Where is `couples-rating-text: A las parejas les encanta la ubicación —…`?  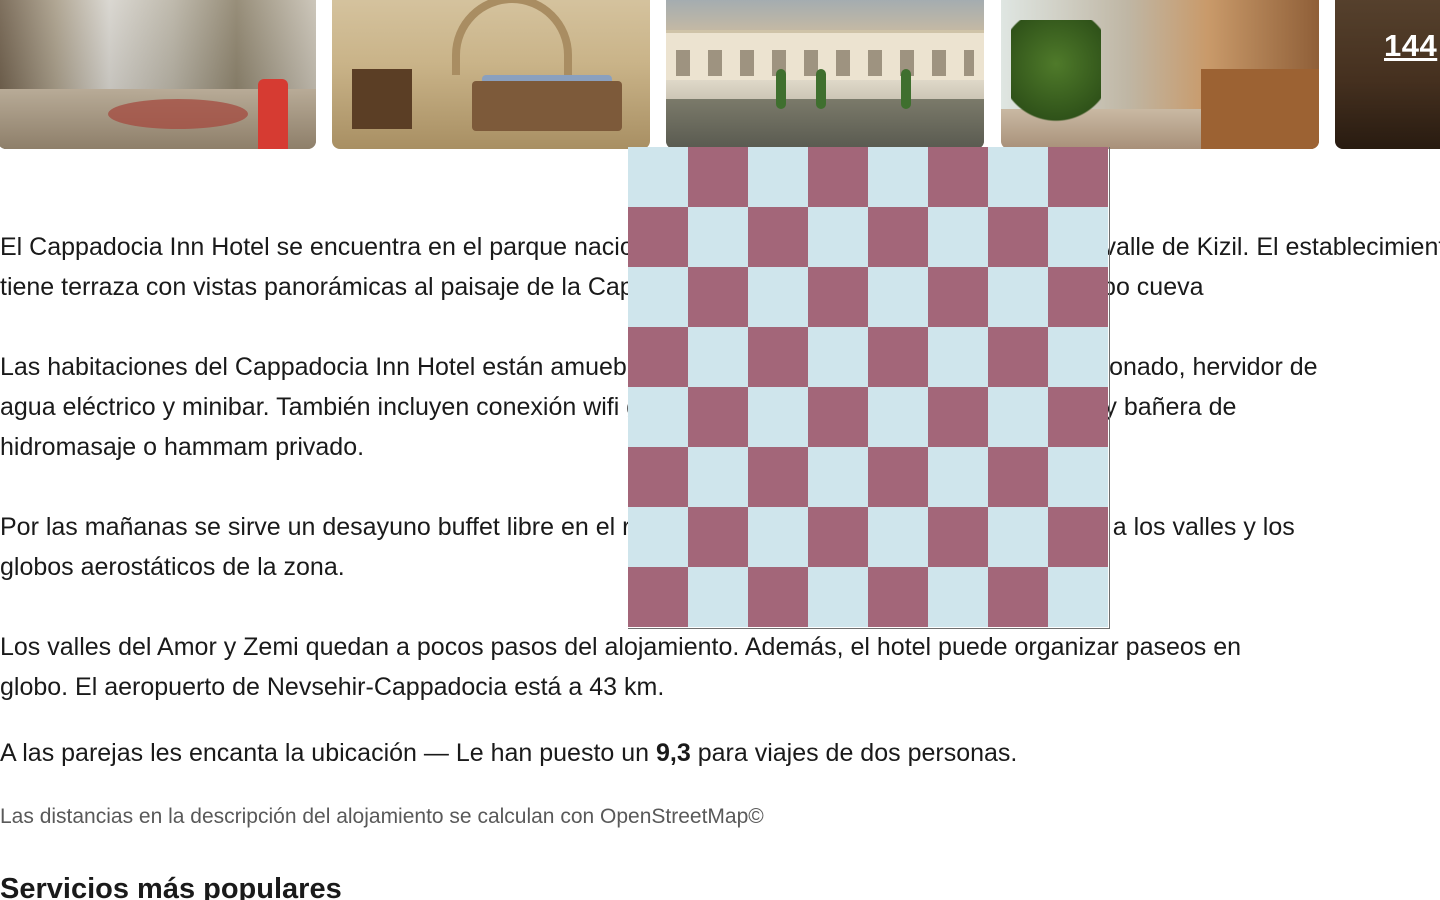 couples-rating-text: A las parejas les encanta la ubicación —… is located at coordinates (509, 753).